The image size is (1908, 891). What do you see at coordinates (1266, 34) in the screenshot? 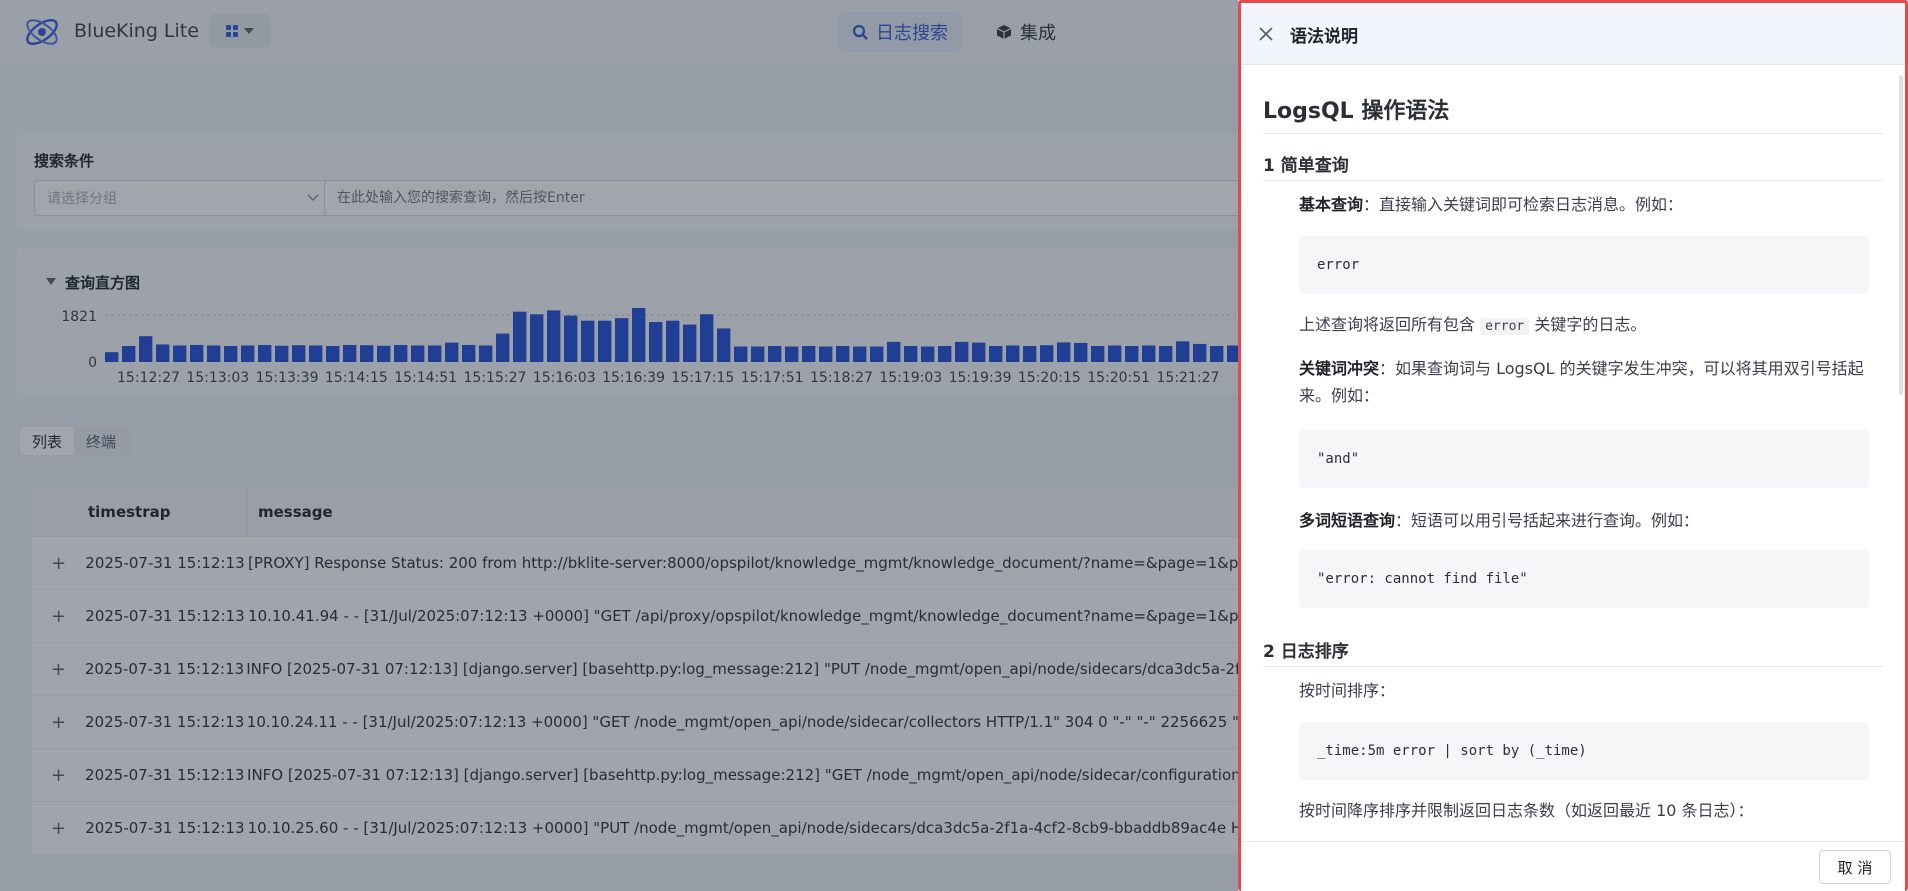
I see `close-icon` at bounding box center [1266, 34].